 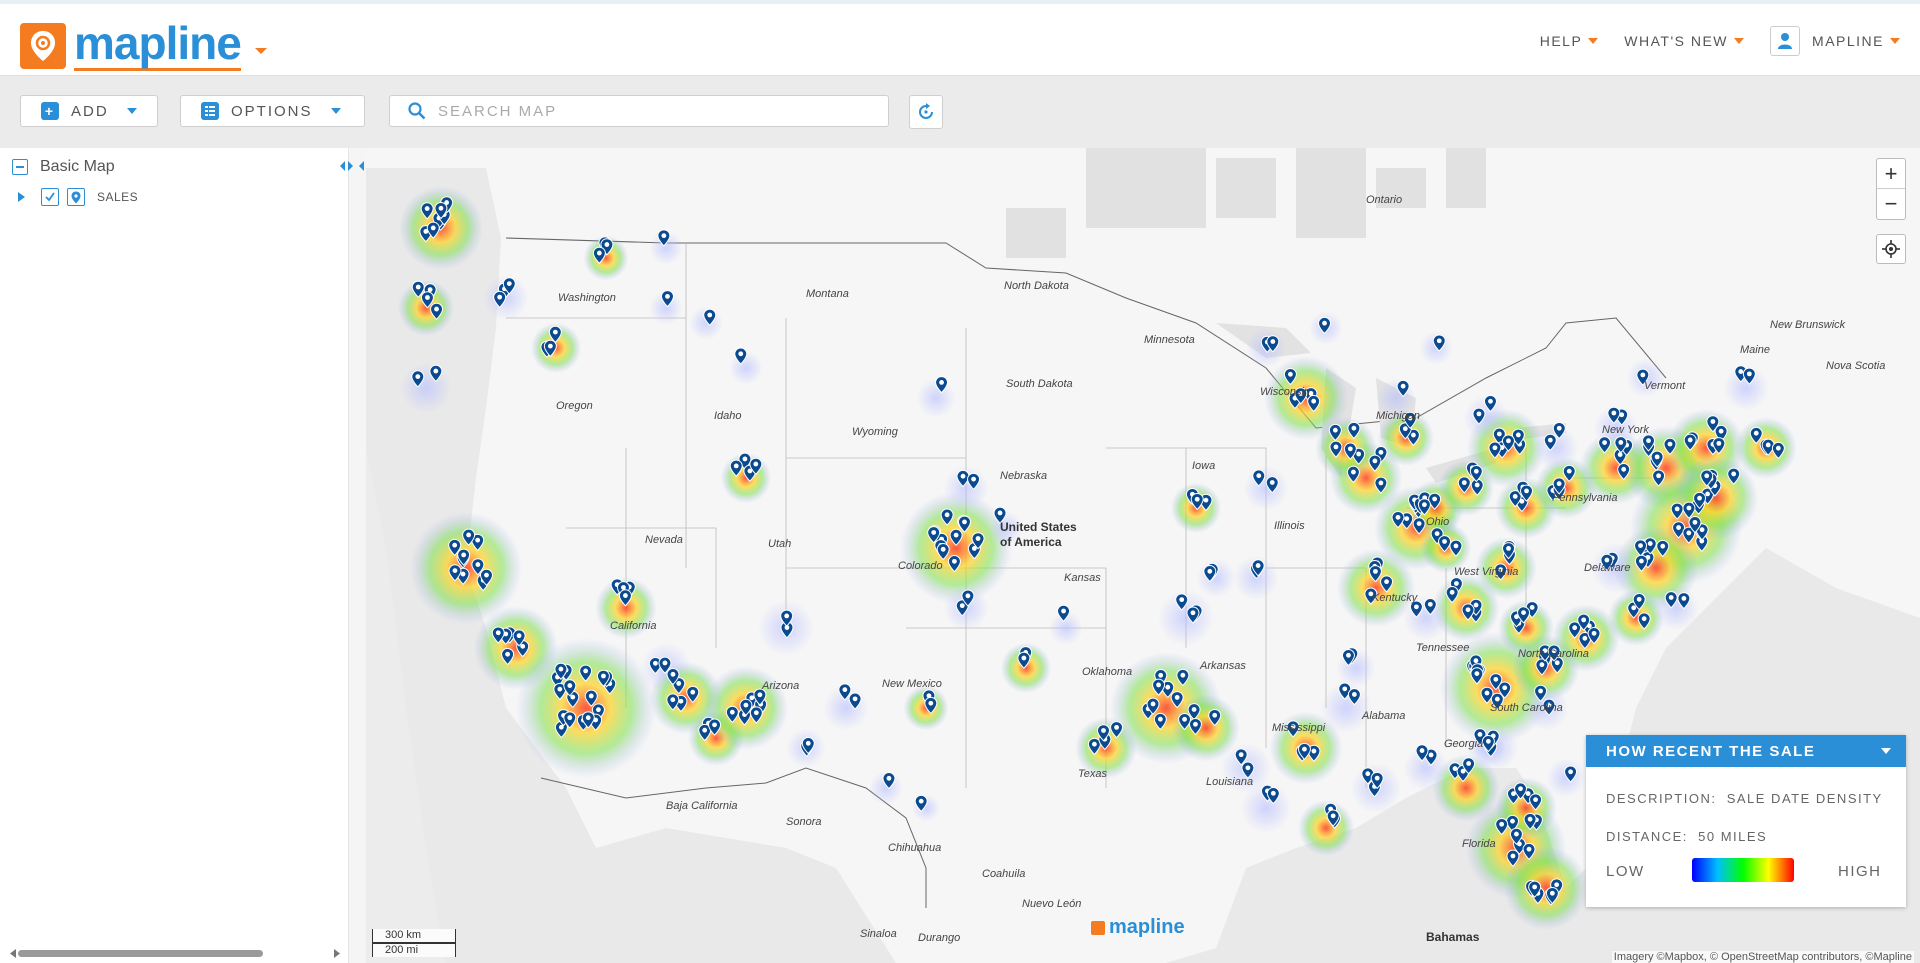 I want to click on map-label: Florida, so click(x=1479, y=844).